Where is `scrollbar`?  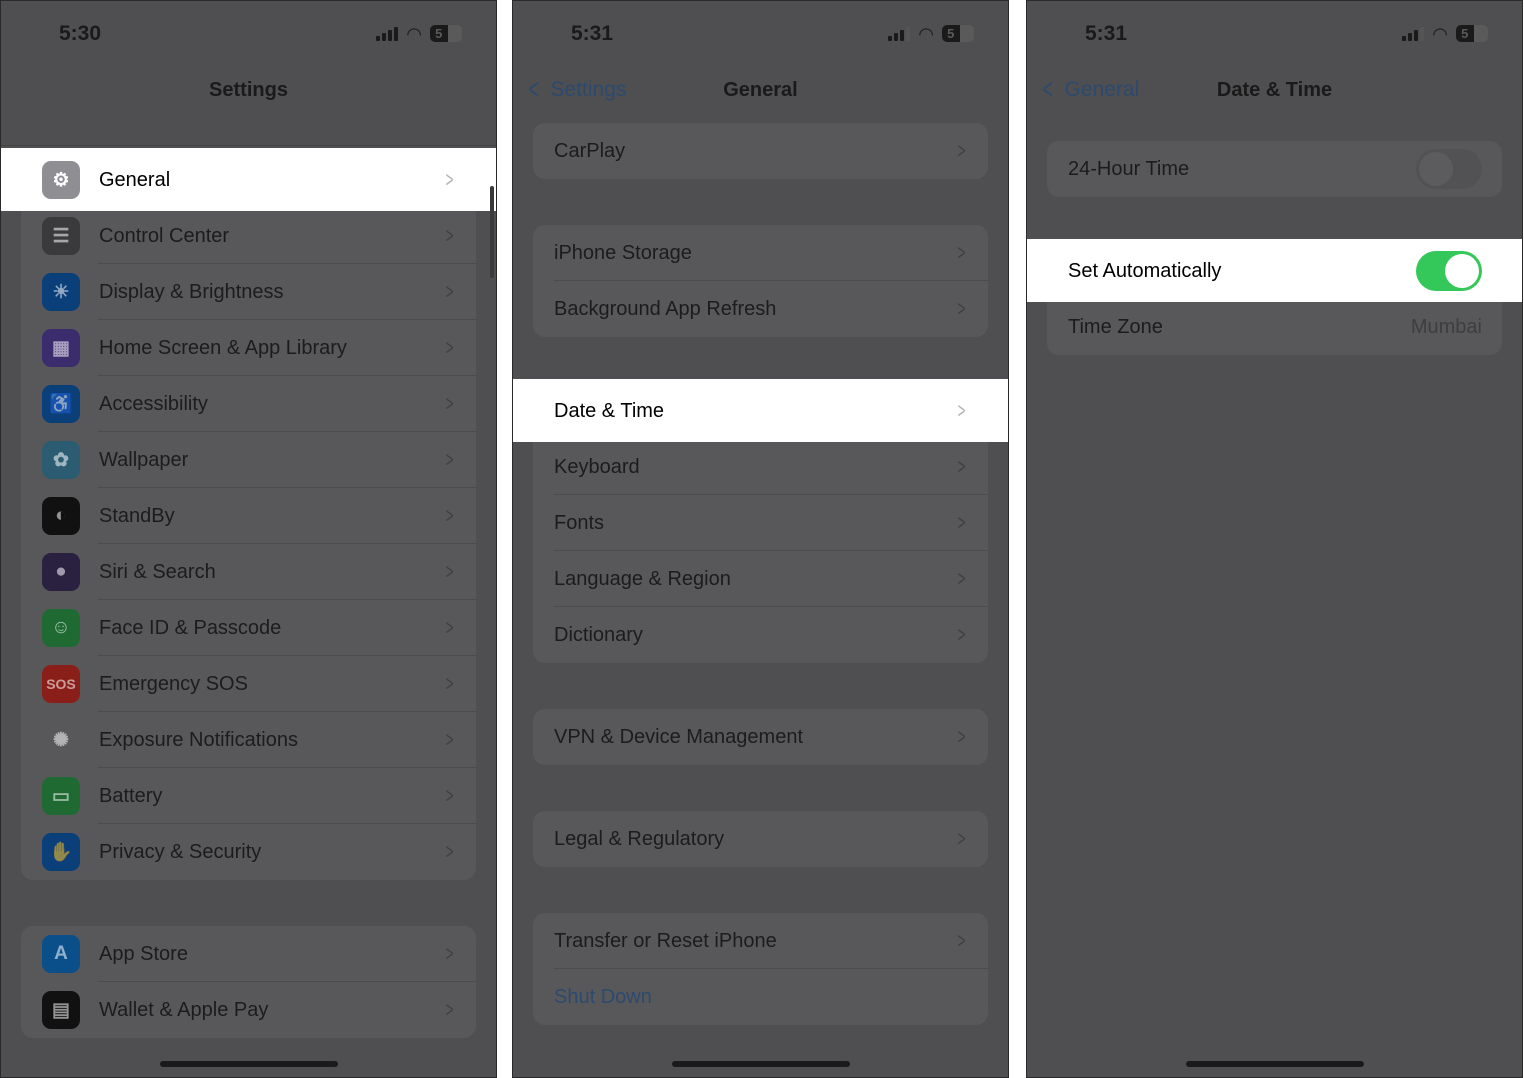 scrollbar is located at coordinates (492, 232).